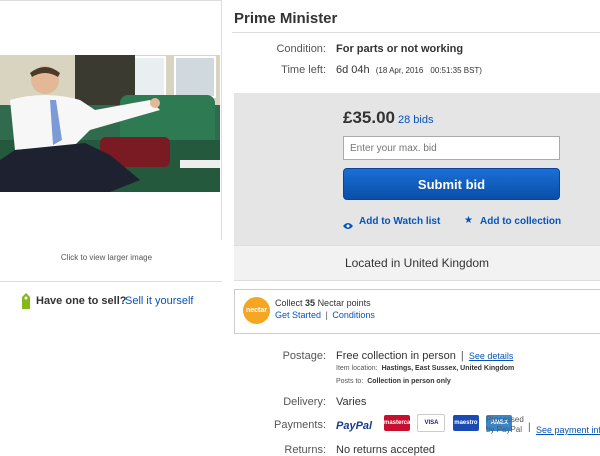 This screenshot has height=456, width=600. Describe the element at coordinates (221, 120) in the screenshot. I see `image-panel-border` at that location.